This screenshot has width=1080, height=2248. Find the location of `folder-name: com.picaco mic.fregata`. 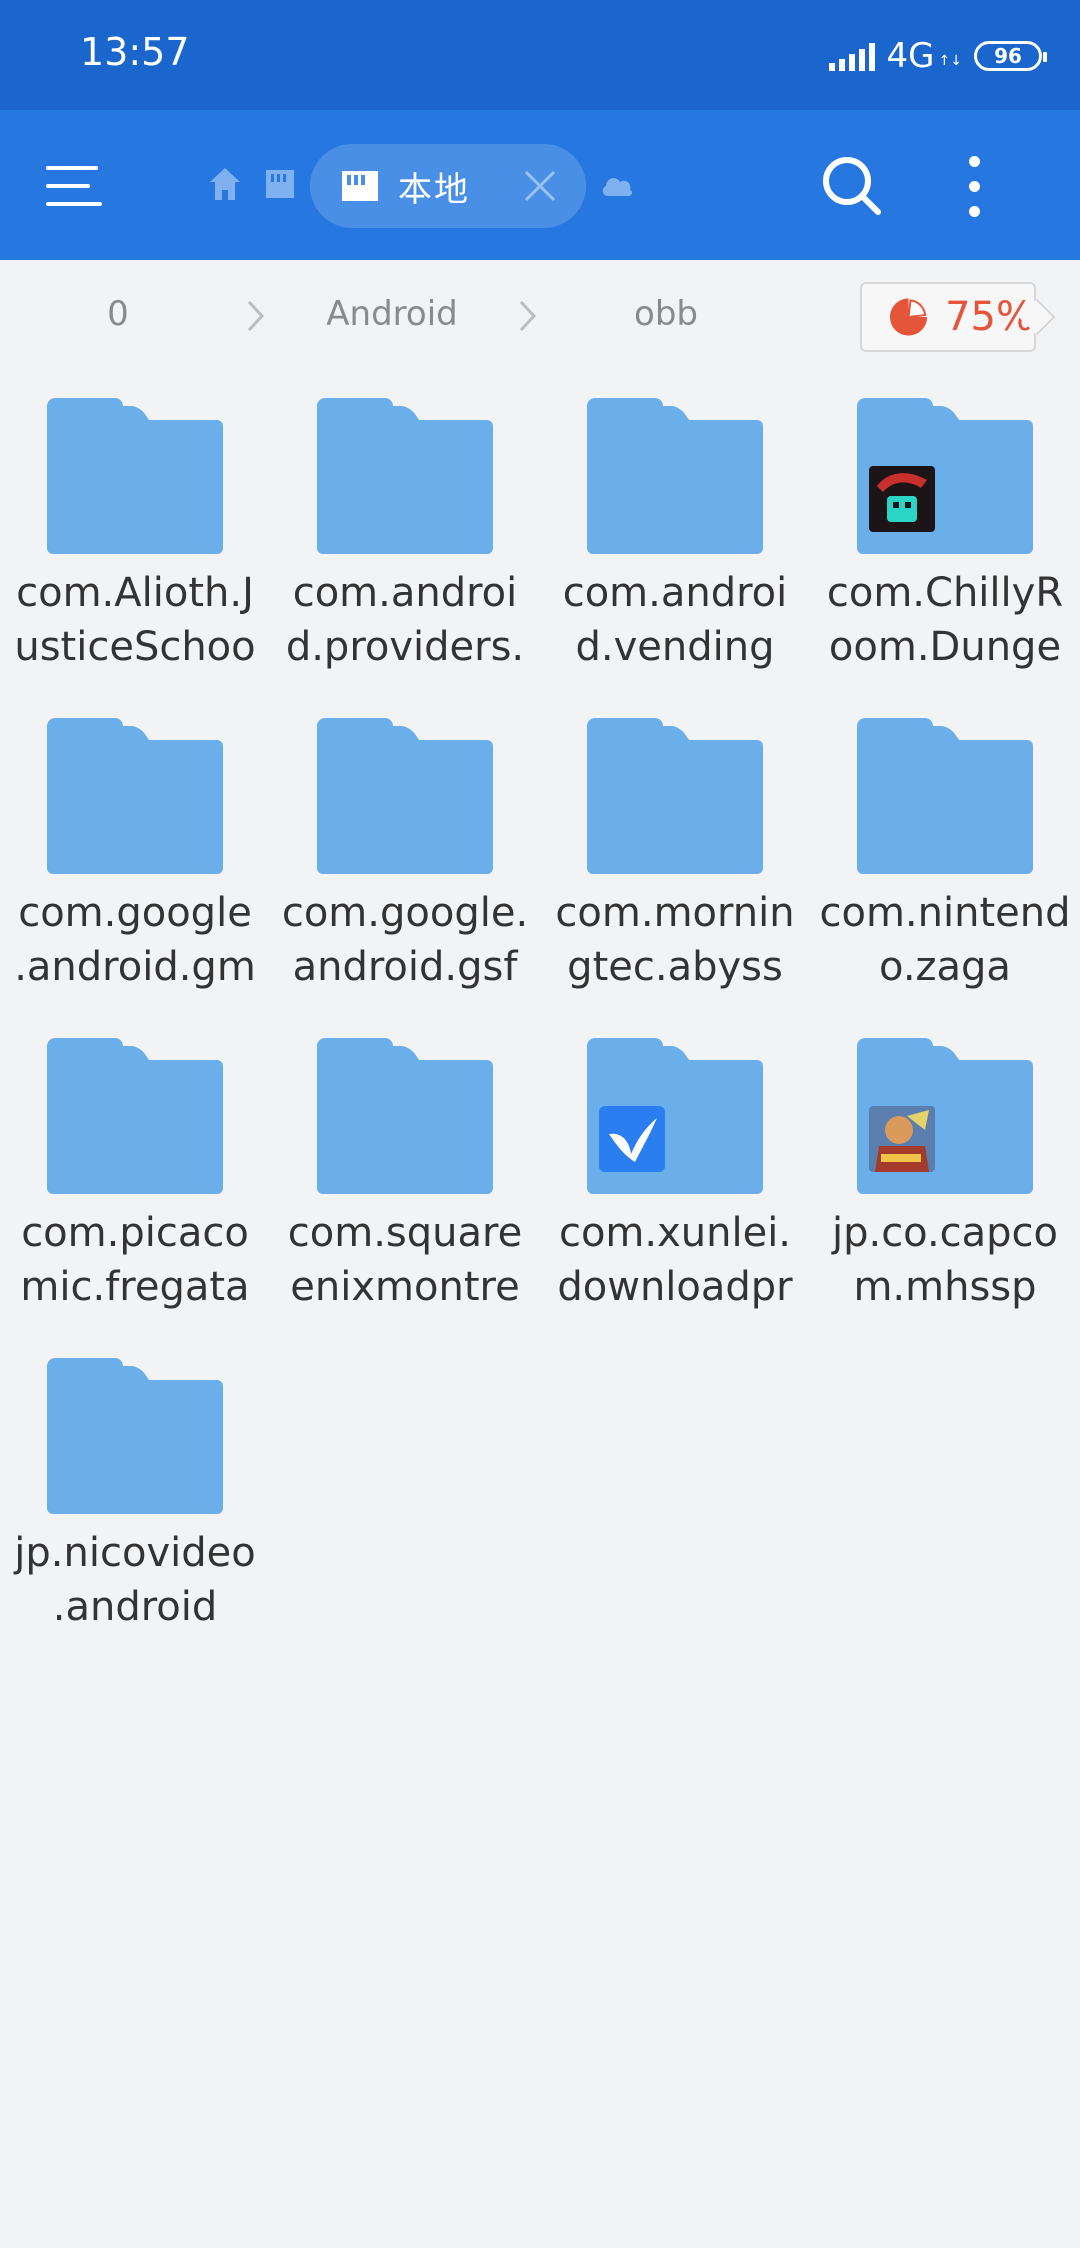

folder-name: com.picaco mic.fregata is located at coordinates (135, 1260).